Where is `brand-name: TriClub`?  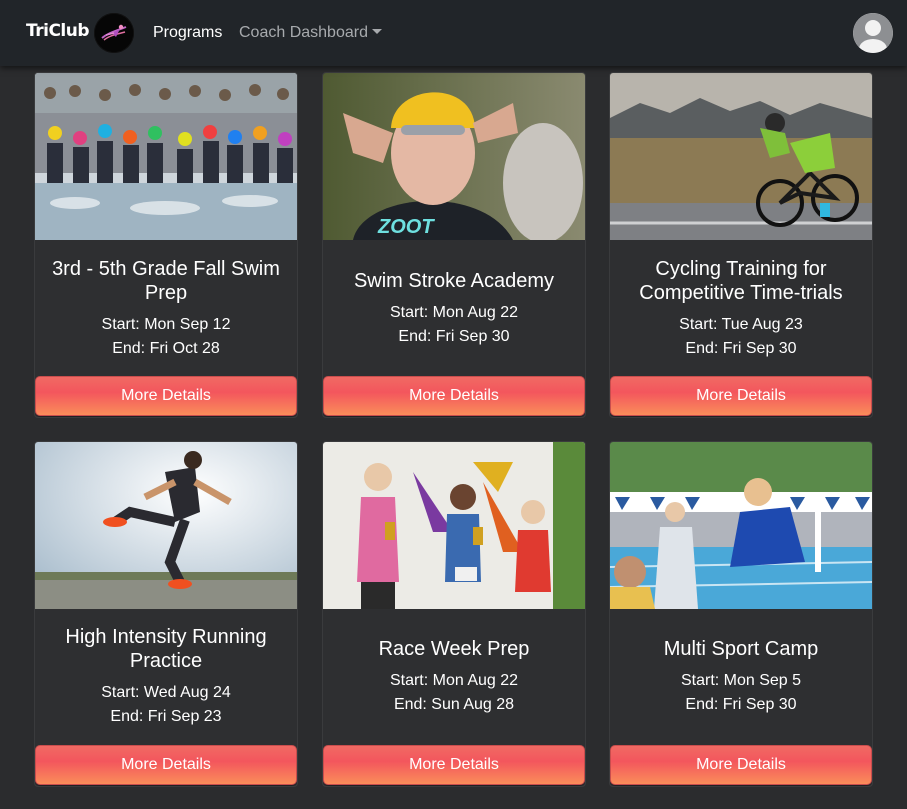
brand-name: TriClub is located at coordinates (58, 31).